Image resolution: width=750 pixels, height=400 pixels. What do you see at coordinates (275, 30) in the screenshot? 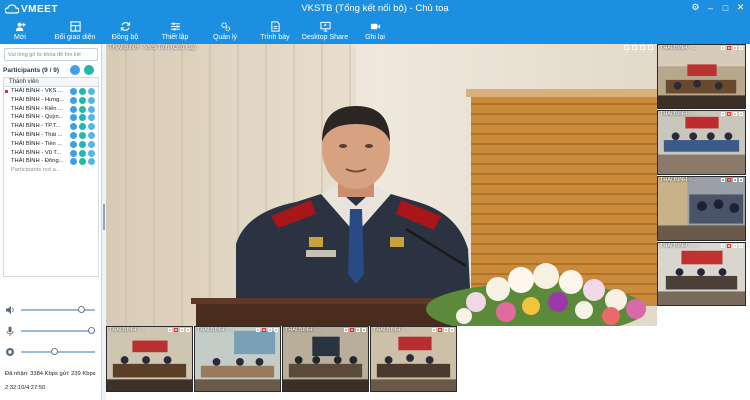
I see `toolbar-present-button: Trình bày` at bounding box center [275, 30].